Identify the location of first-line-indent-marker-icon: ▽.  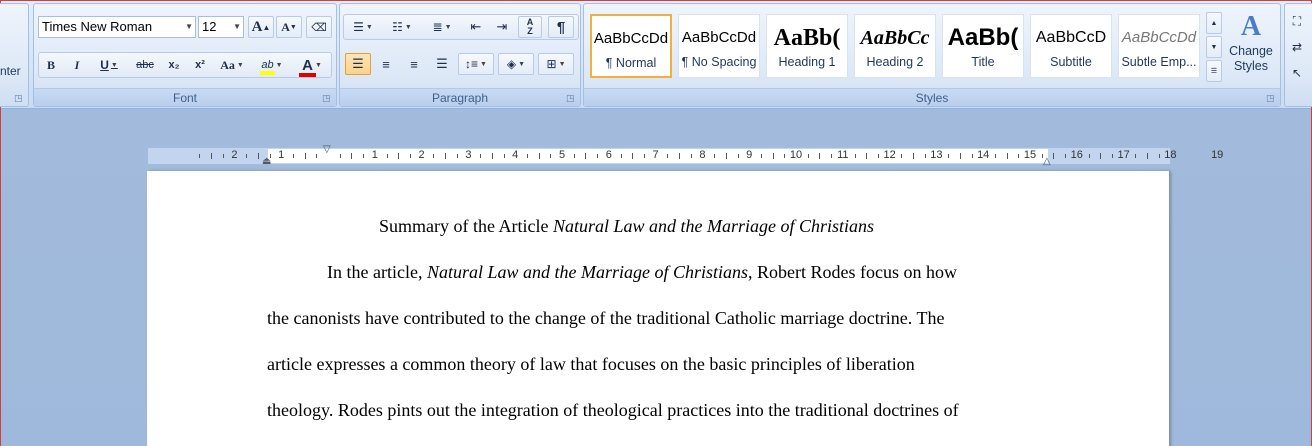
(327, 149).